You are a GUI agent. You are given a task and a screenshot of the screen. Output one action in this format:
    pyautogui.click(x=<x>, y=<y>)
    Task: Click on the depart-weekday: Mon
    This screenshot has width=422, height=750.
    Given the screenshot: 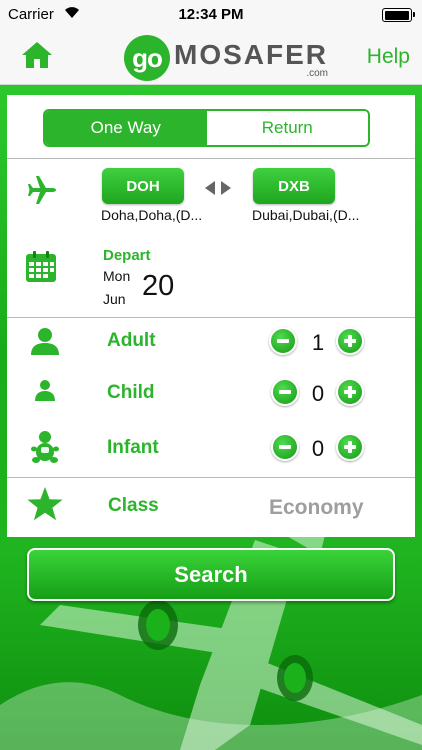 What is the action you would take?
    pyautogui.click(x=116, y=276)
    